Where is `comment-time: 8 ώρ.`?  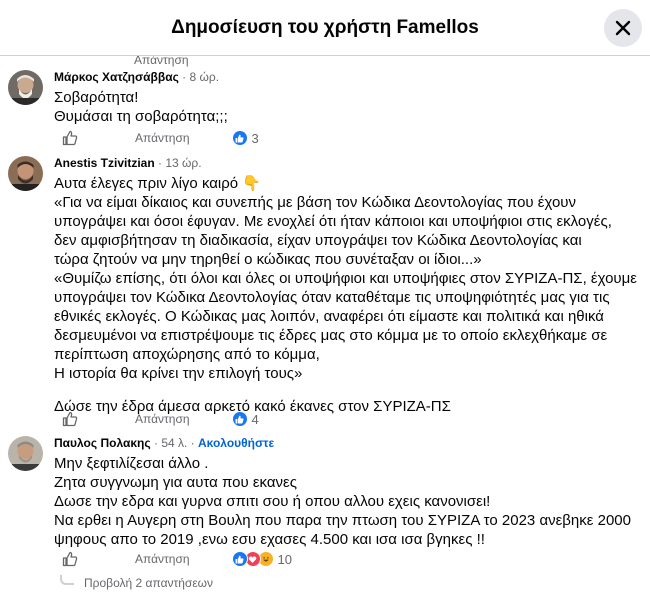
comment-time: 8 ώρ. is located at coordinates (205, 77).